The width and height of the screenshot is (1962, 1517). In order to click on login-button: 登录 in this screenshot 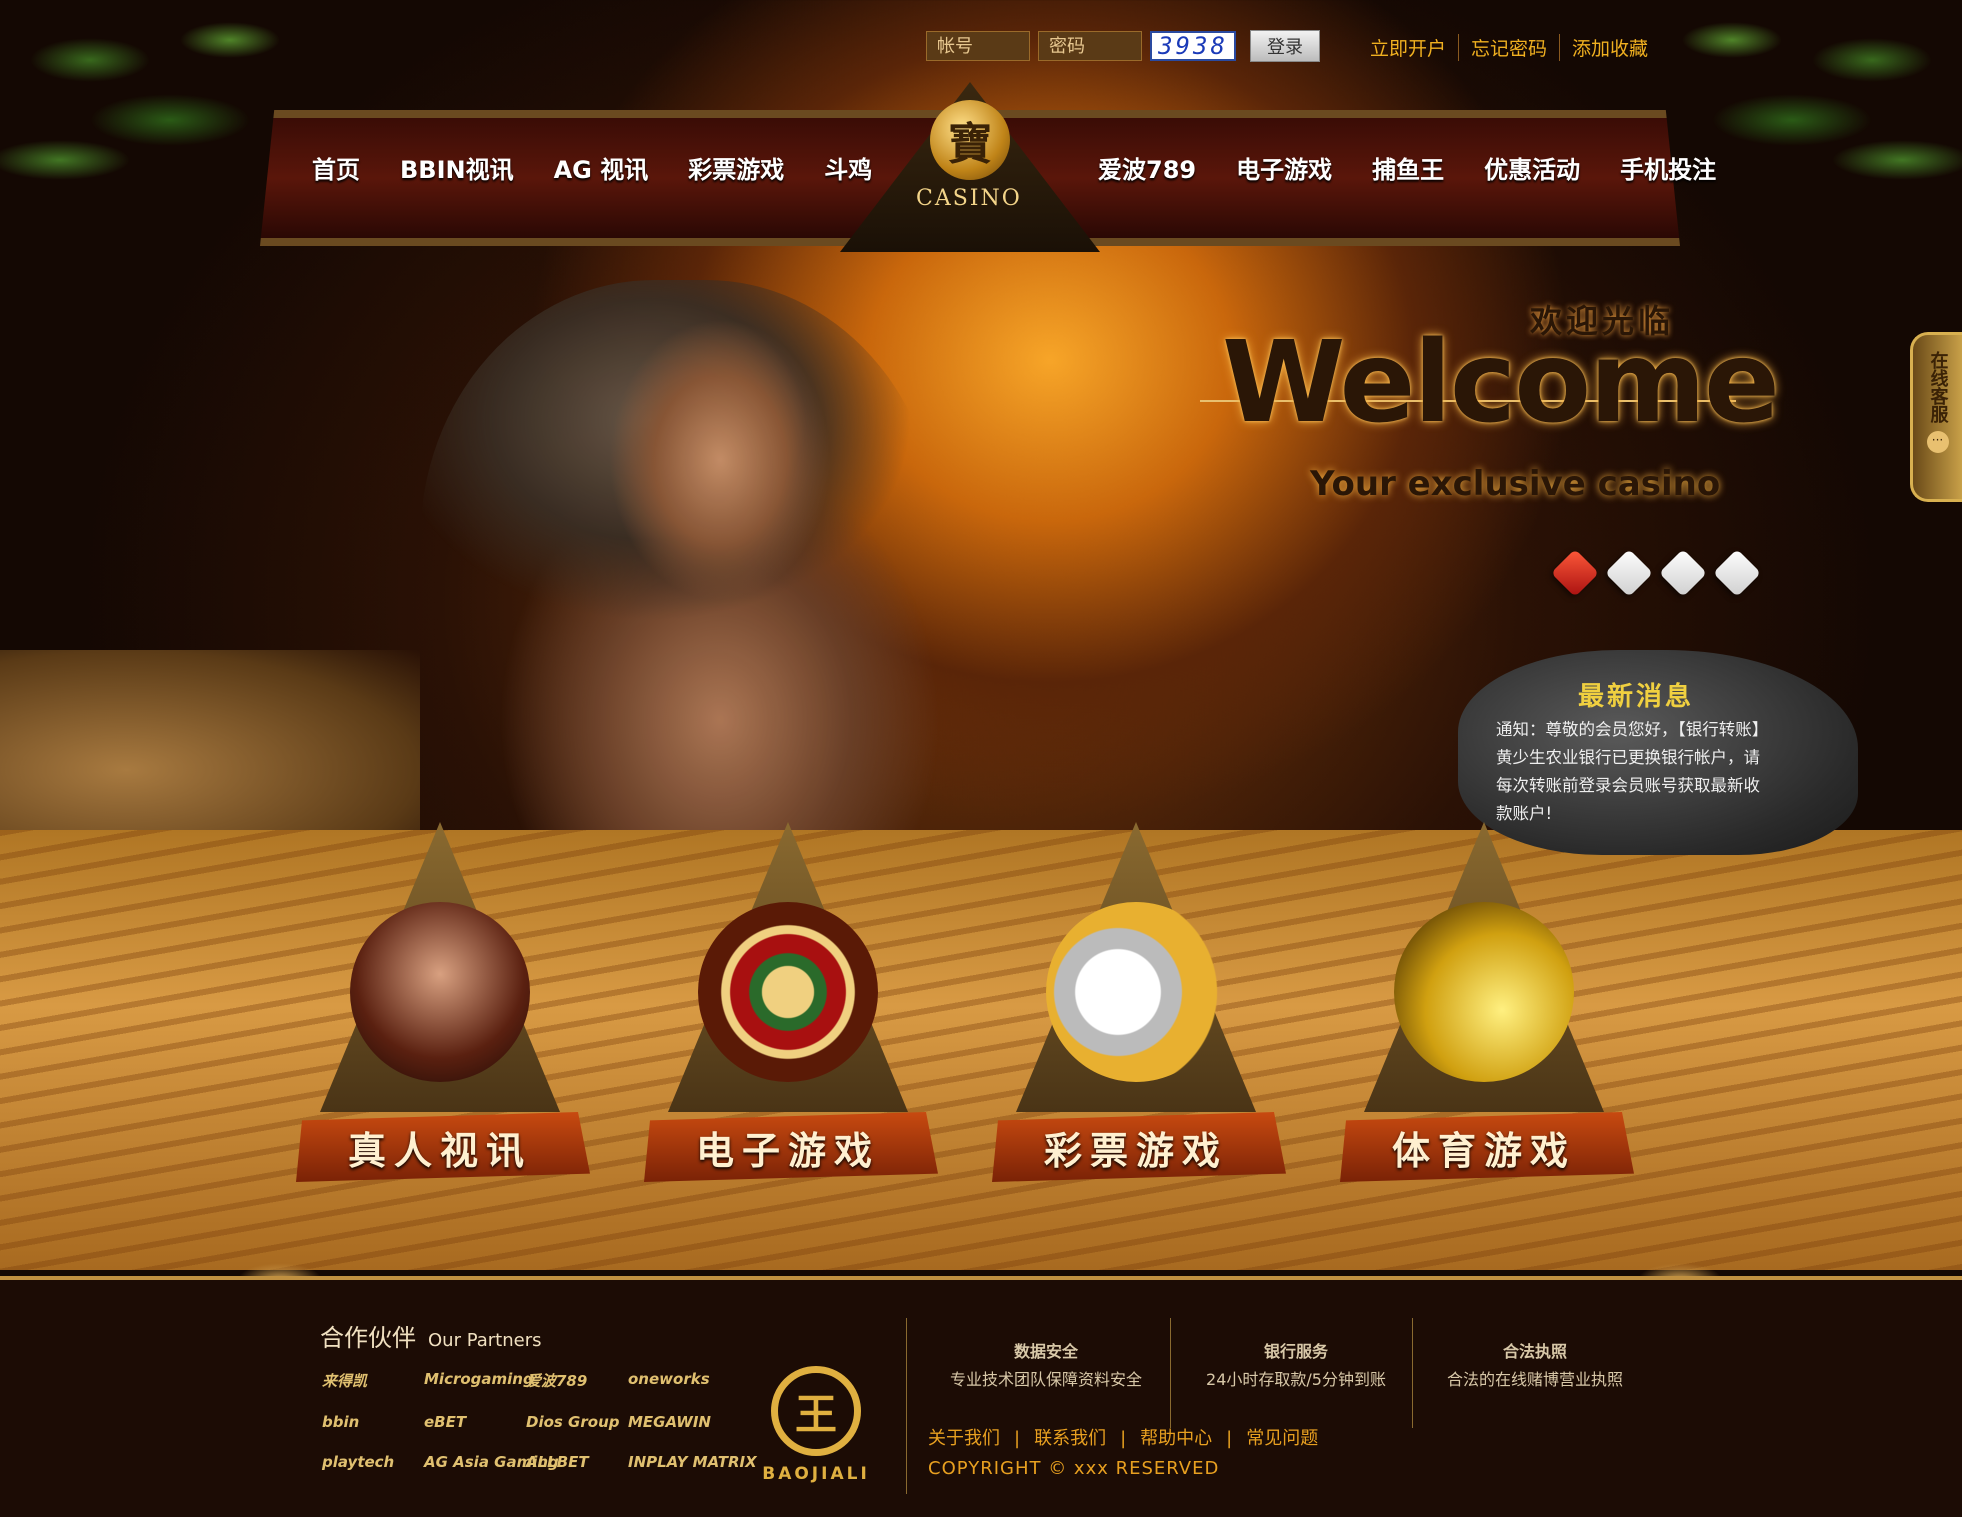, I will do `click(1285, 46)`.